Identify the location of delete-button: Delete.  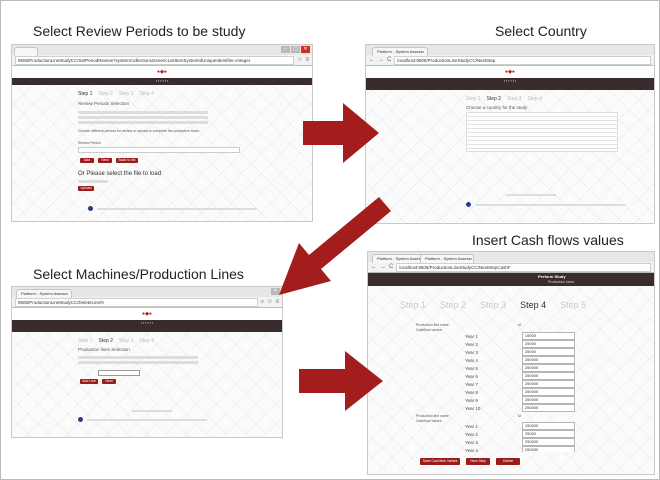
(508, 461).